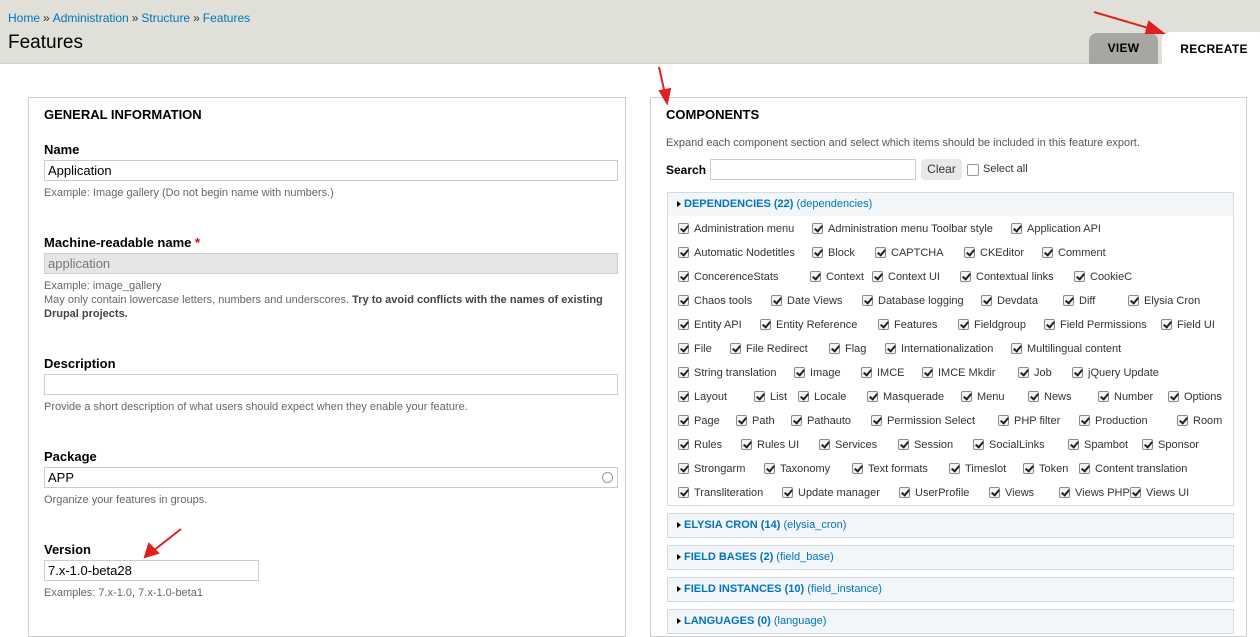 The height and width of the screenshot is (637, 1260). I want to click on tab-view: VIEW, so click(1123, 48).